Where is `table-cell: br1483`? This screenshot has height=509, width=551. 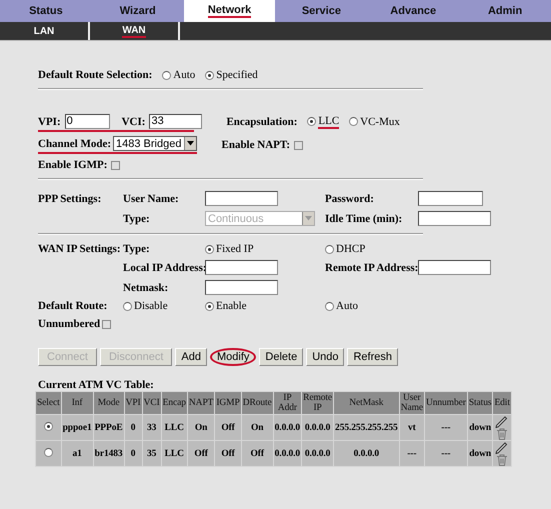 table-cell: br1483 is located at coordinates (109, 453).